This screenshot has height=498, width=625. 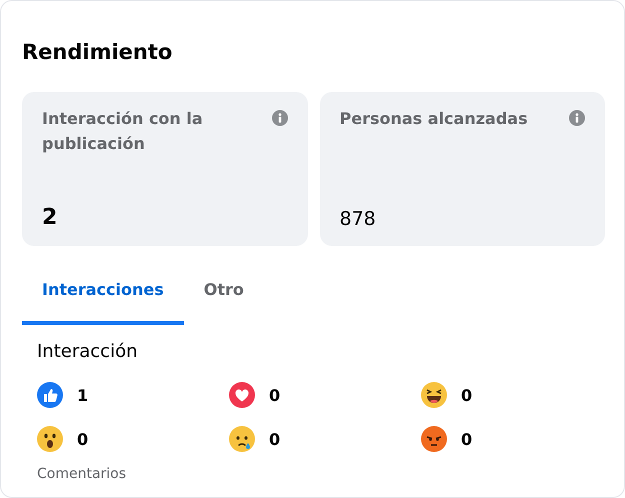 What do you see at coordinates (87, 351) in the screenshot?
I see `section-title: Interacción` at bounding box center [87, 351].